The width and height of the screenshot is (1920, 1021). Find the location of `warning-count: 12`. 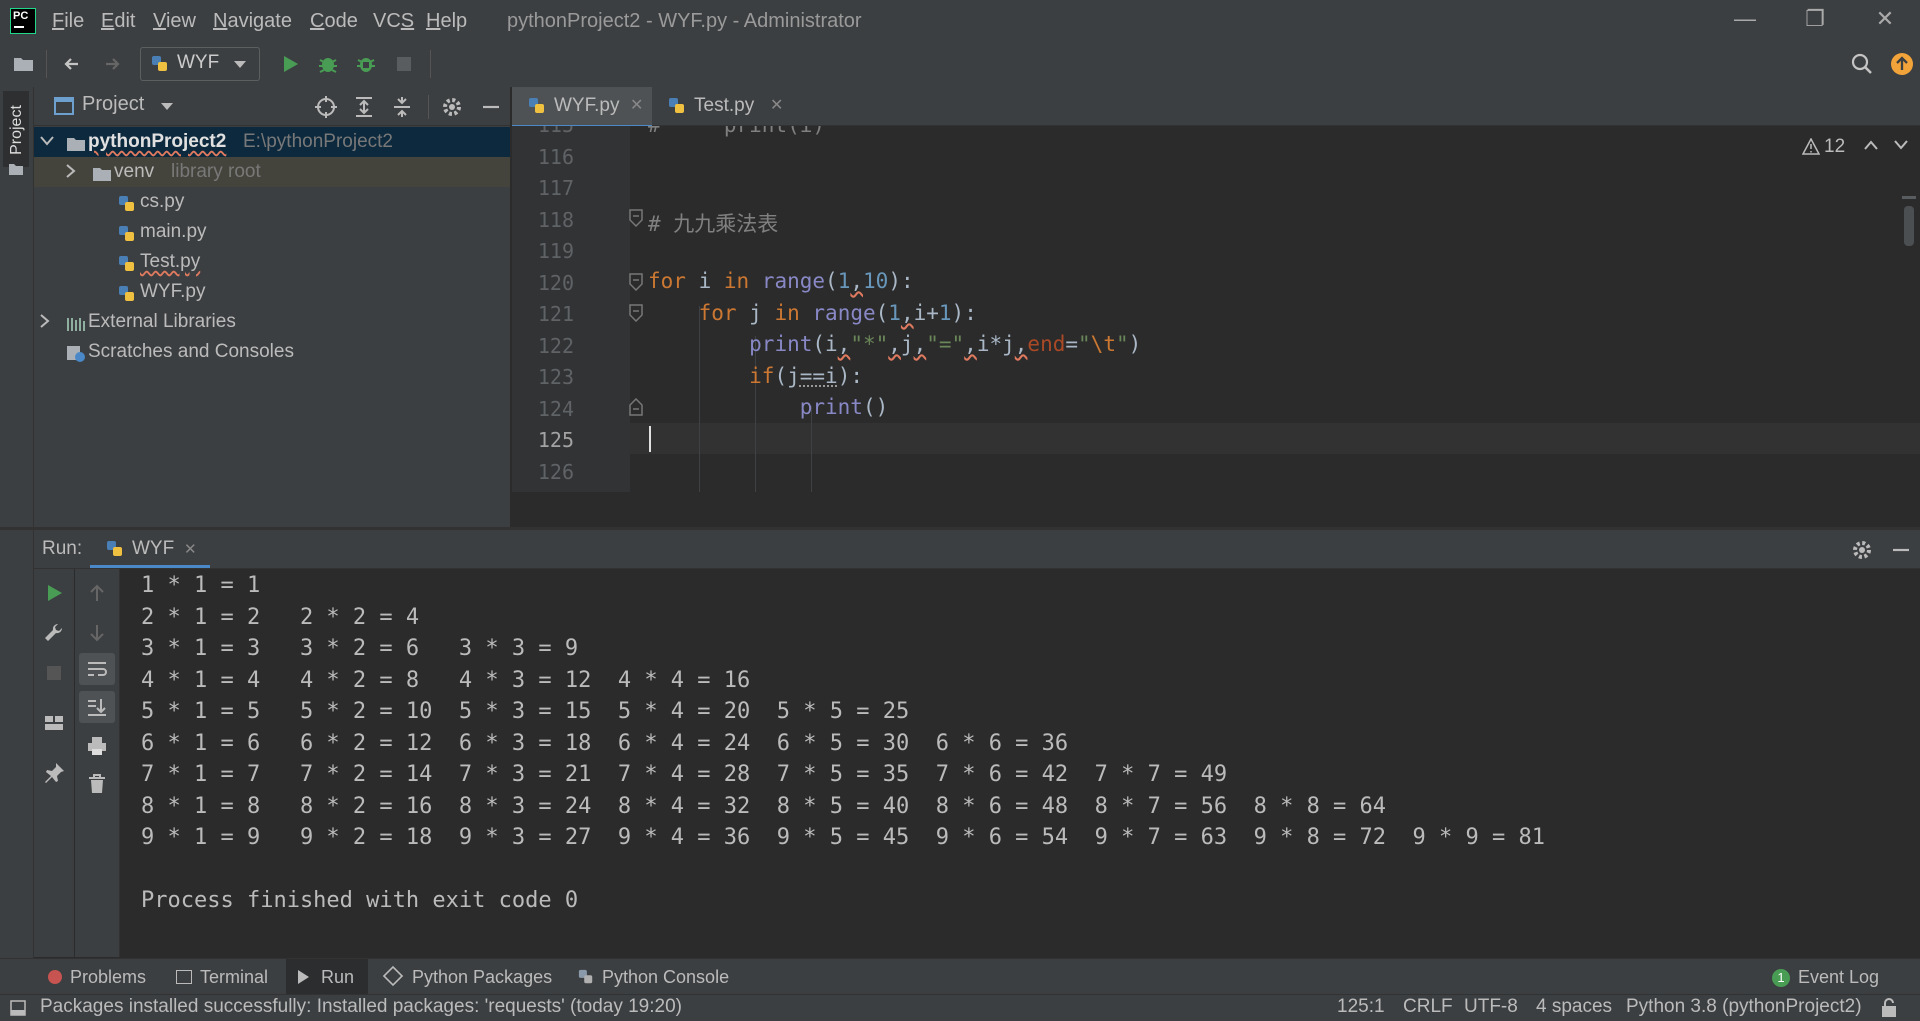

warning-count: 12 is located at coordinates (1834, 147).